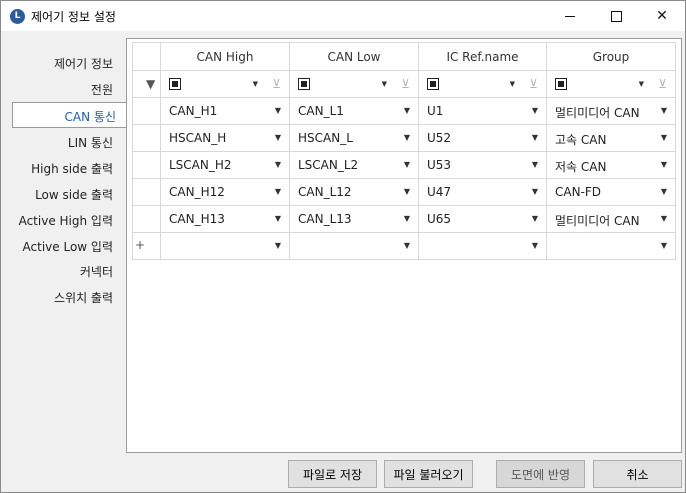  What do you see at coordinates (146, 246) in the screenshot?
I see `new-row-header: +` at bounding box center [146, 246].